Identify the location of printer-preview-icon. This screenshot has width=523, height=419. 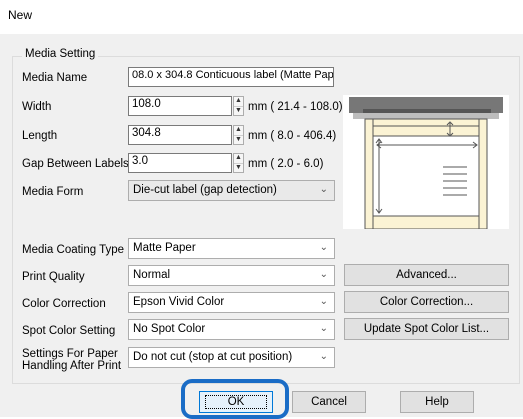
(426, 162).